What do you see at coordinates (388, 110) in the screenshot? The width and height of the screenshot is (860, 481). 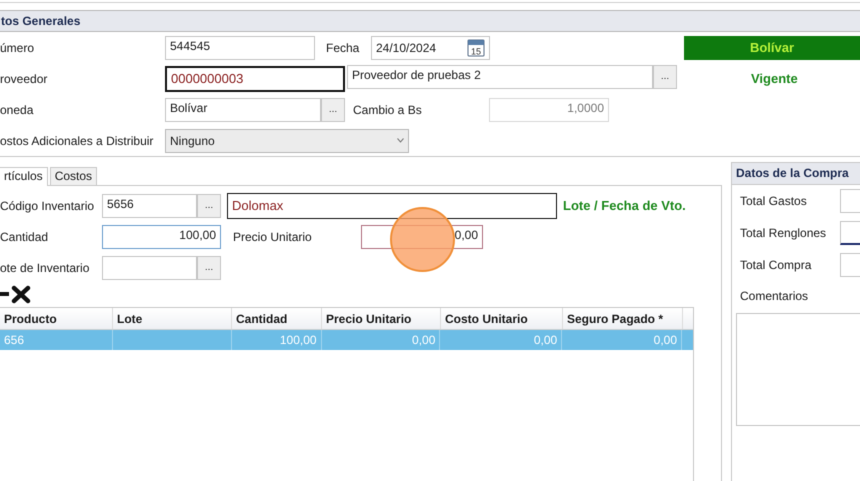 I see `field-label: Cambio a Bs` at bounding box center [388, 110].